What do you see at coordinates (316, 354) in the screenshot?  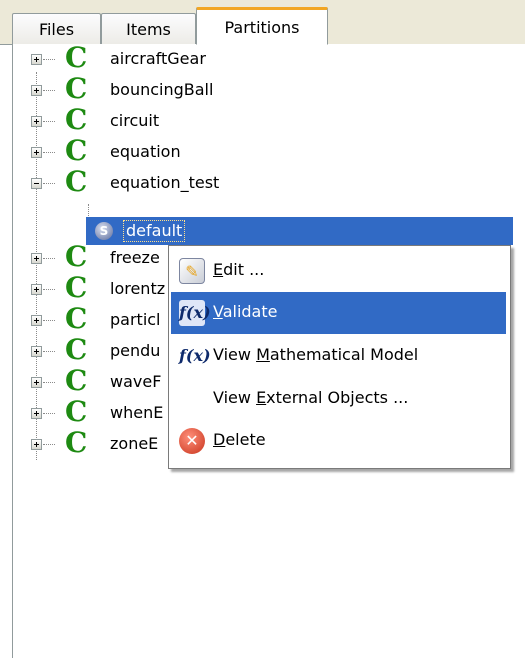 I see `menu-item-view-mathematical-model-label: View Mathematical Model` at bounding box center [316, 354].